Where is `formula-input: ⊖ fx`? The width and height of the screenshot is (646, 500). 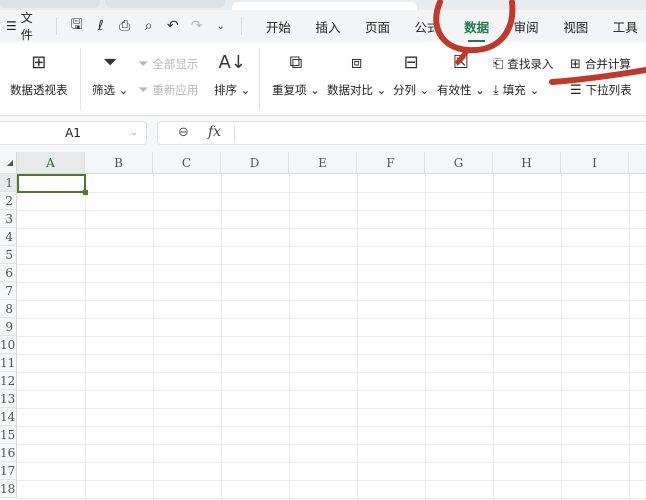
formula-input: ⊖ fx is located at coordinates (401, 133).